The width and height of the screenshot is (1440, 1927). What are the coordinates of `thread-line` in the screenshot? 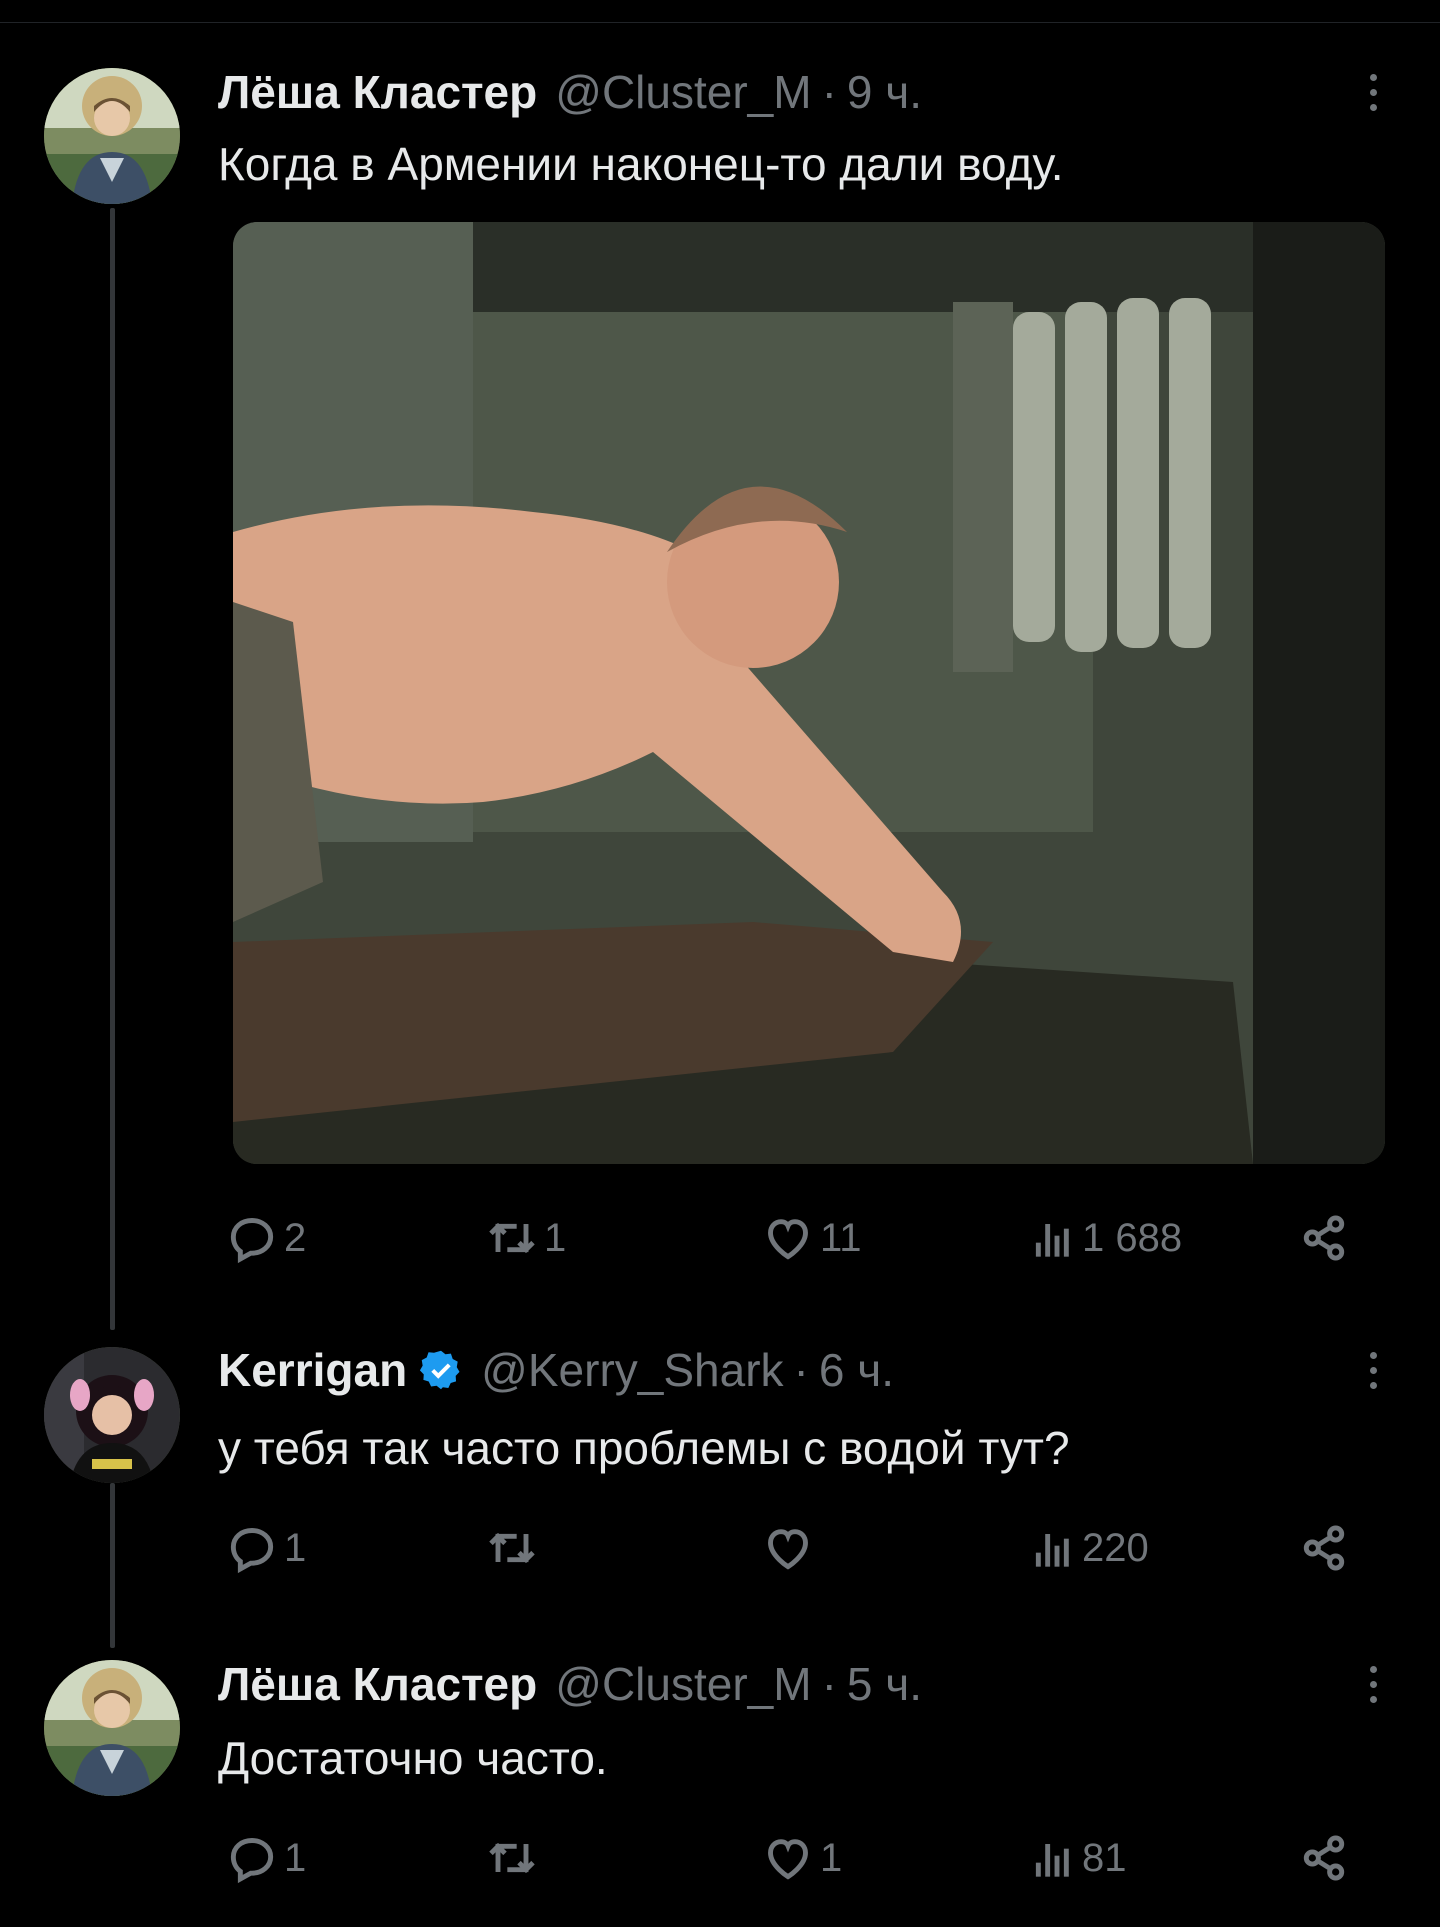 It's located at (112, 769).